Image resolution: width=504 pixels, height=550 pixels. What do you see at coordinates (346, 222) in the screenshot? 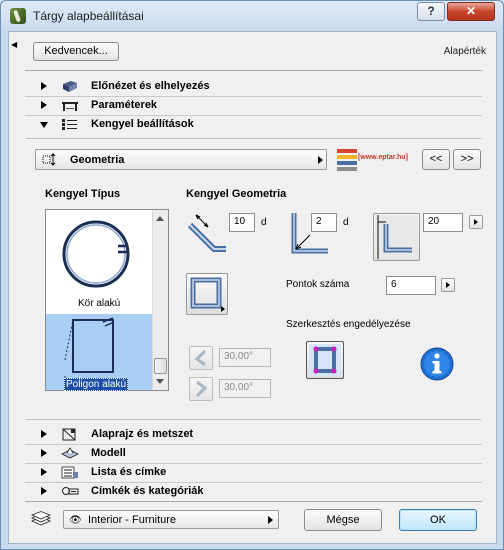
I see `bend-diameter-unit: d` at bounding box center [346, 222].